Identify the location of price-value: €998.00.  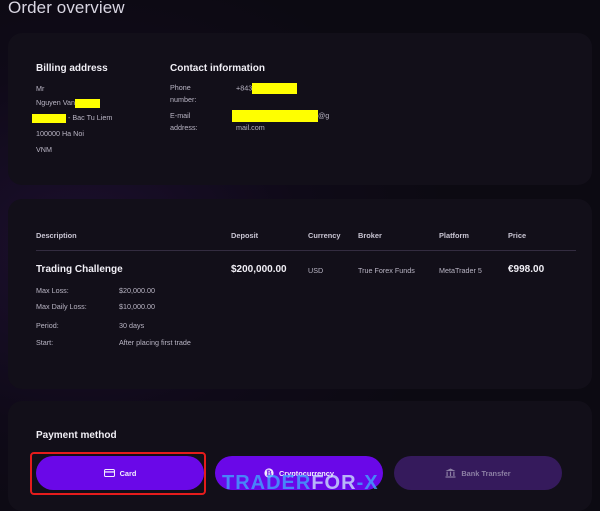
(526, 269).